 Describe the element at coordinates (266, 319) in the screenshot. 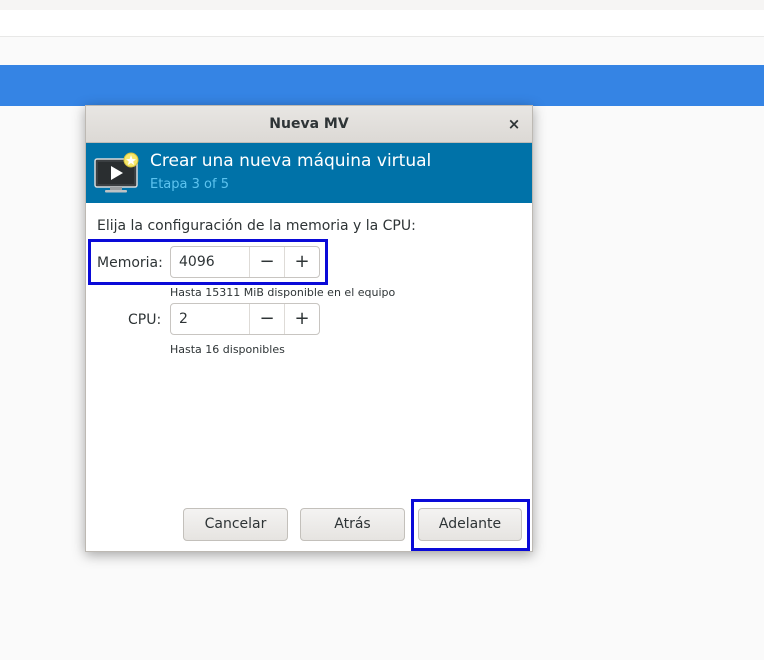

I see `cpu-decrement-button: −` at that location.